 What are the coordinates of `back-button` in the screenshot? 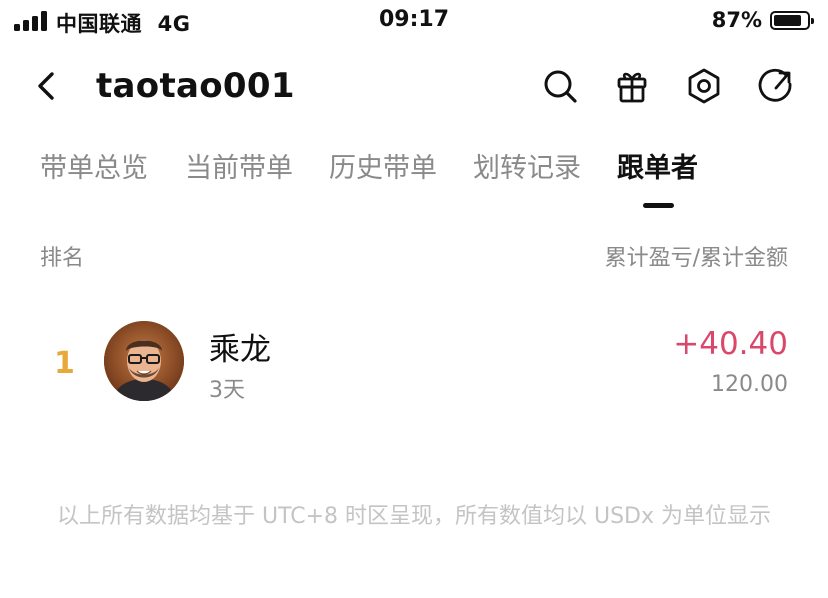 It's located at (48, 86).